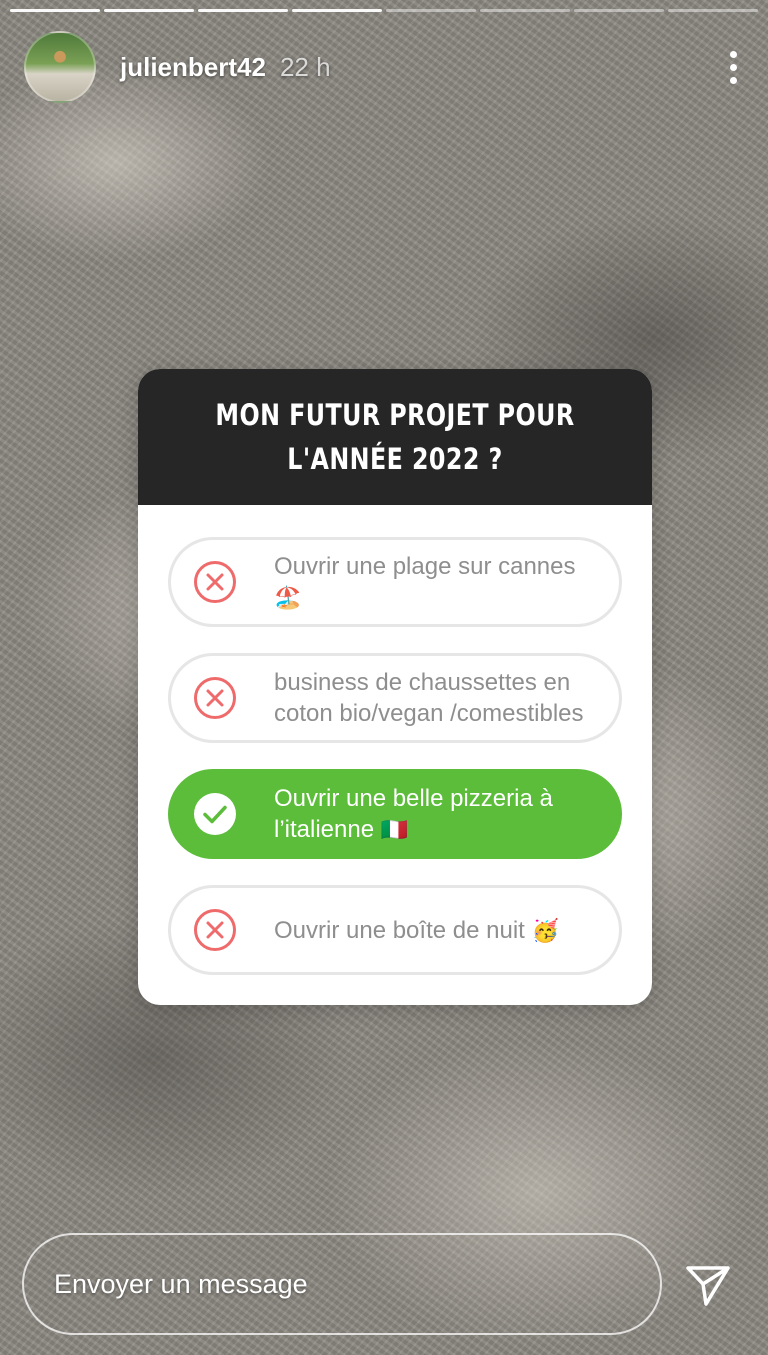  Describe the element at coordinates (708, 1284) in the screenshot. I see `send-icon` at that location.